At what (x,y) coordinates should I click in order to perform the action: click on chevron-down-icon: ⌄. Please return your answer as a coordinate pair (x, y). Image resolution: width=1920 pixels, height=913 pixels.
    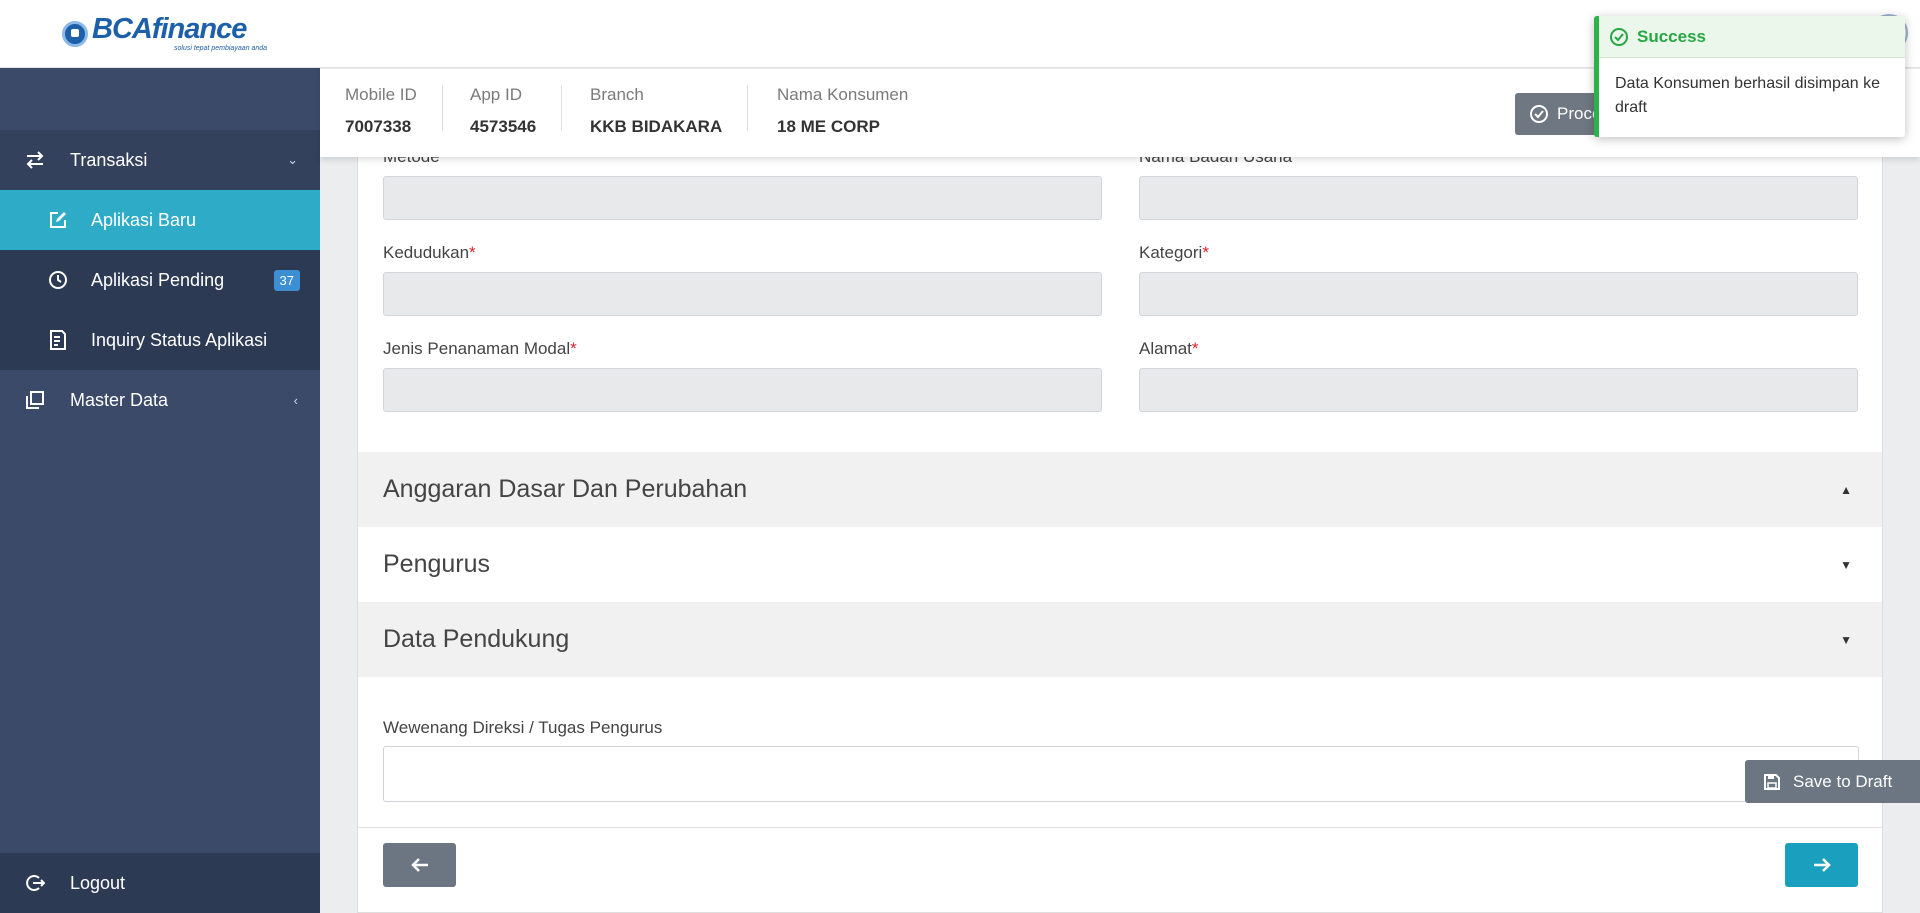
    Looking at the image, I should click on (292, 159).